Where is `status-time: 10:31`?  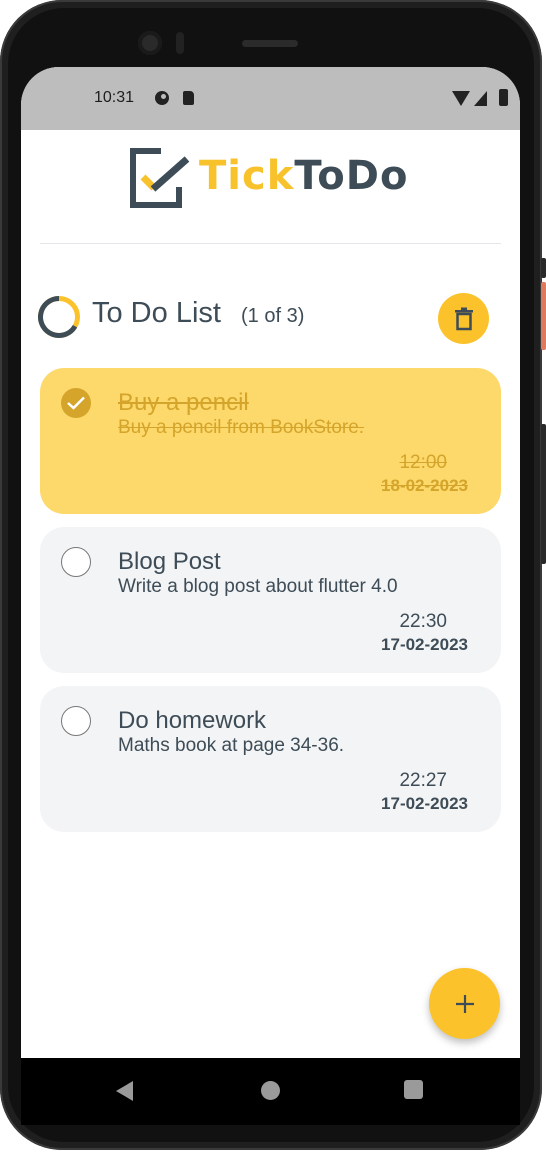
status-time: 10:31 is located at coordinates (114, 97).